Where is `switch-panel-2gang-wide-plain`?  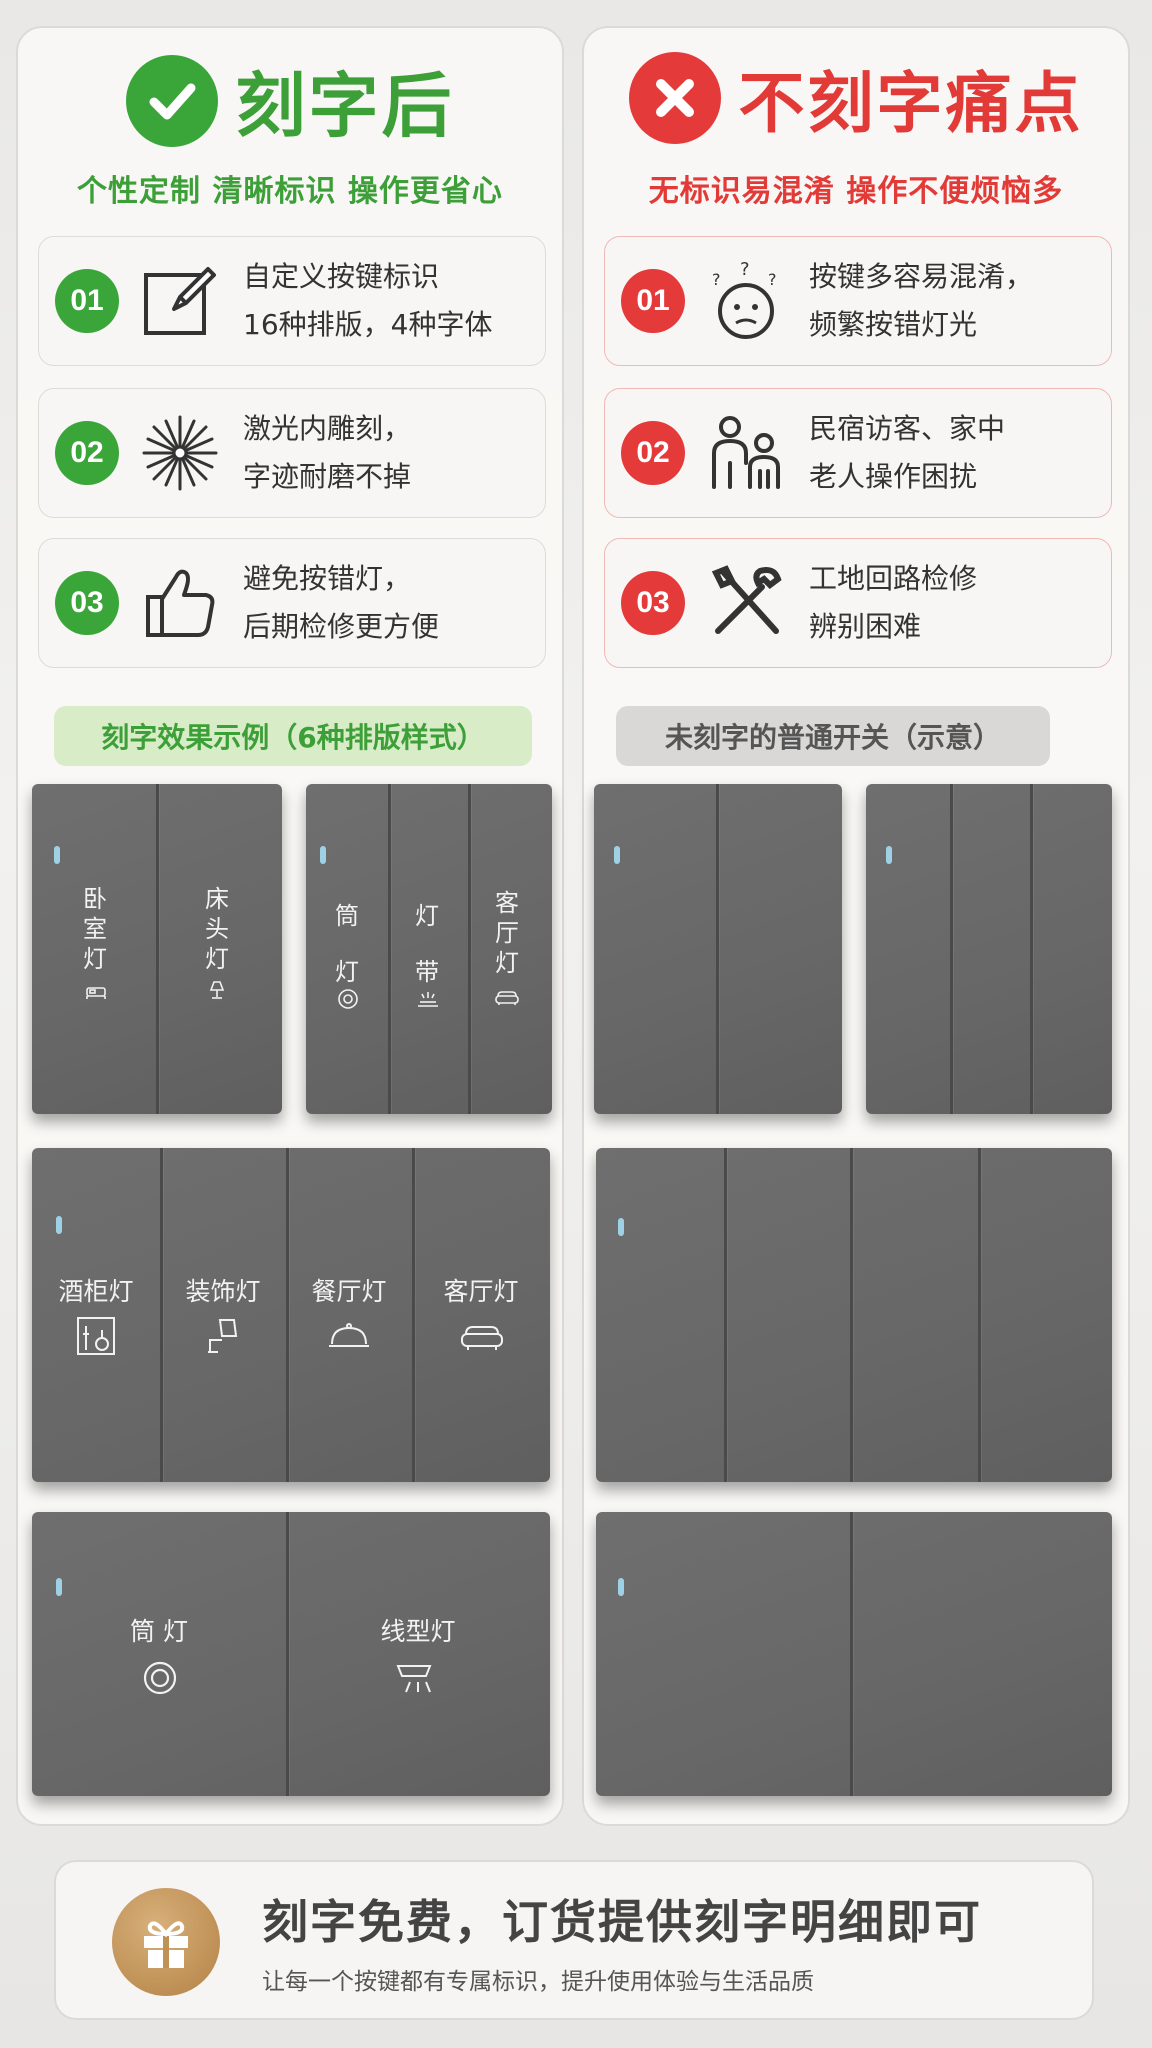
switch-panel-2gang-wide-plain is located at coordinates (854, 1654).